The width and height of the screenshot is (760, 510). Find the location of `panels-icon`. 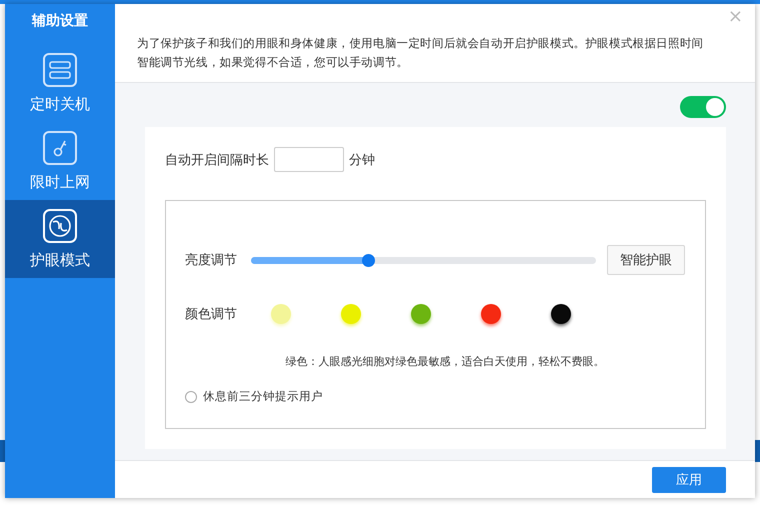

panels-icon is located at coordinates (60, 69).